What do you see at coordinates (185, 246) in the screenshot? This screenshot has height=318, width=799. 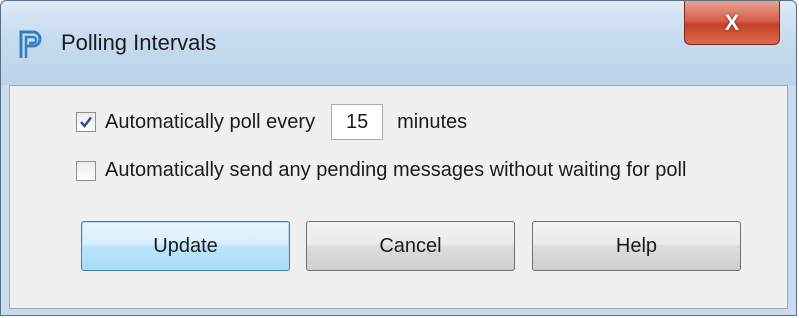 I see `update-button: Update` at bounding box center [185, 246].